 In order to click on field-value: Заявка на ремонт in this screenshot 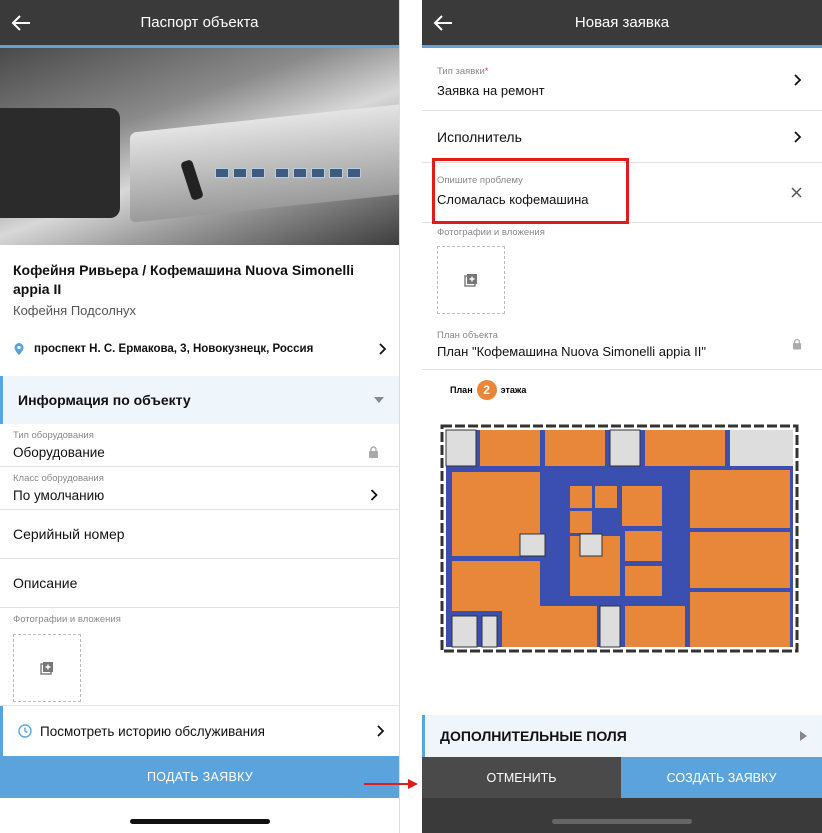, I will do `click(491, 90)`.